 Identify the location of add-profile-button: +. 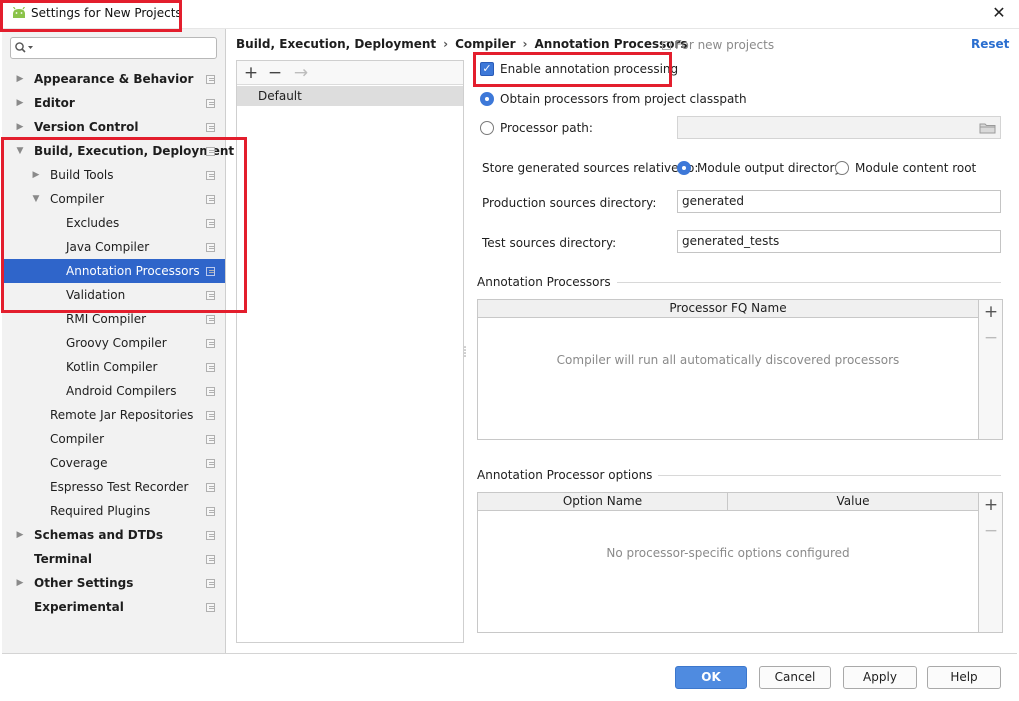
(251, 73).